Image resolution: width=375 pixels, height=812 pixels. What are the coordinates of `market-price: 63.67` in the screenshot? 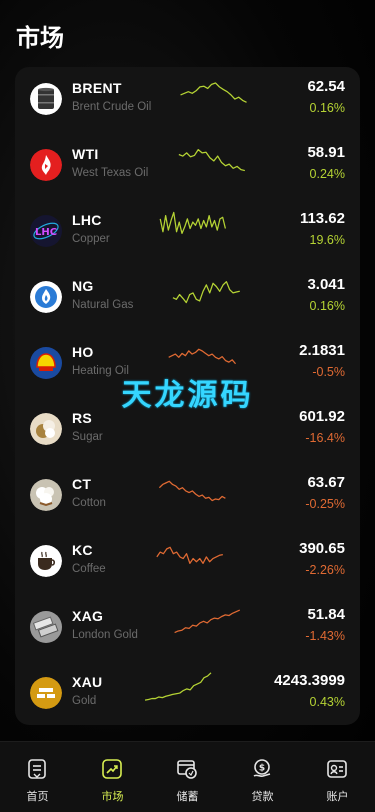 It's located at (326, 482).